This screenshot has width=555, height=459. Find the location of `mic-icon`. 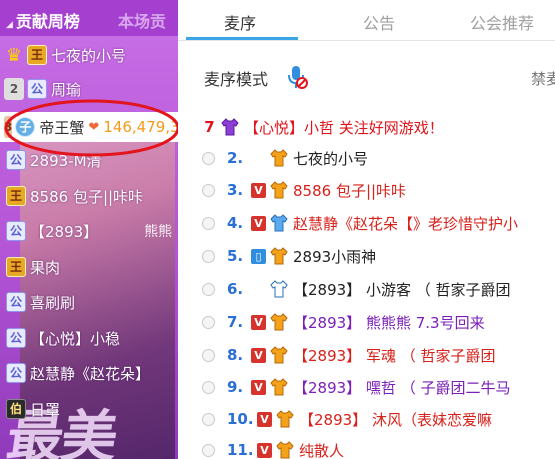

mic-icon is located at coordinates (297, 77).